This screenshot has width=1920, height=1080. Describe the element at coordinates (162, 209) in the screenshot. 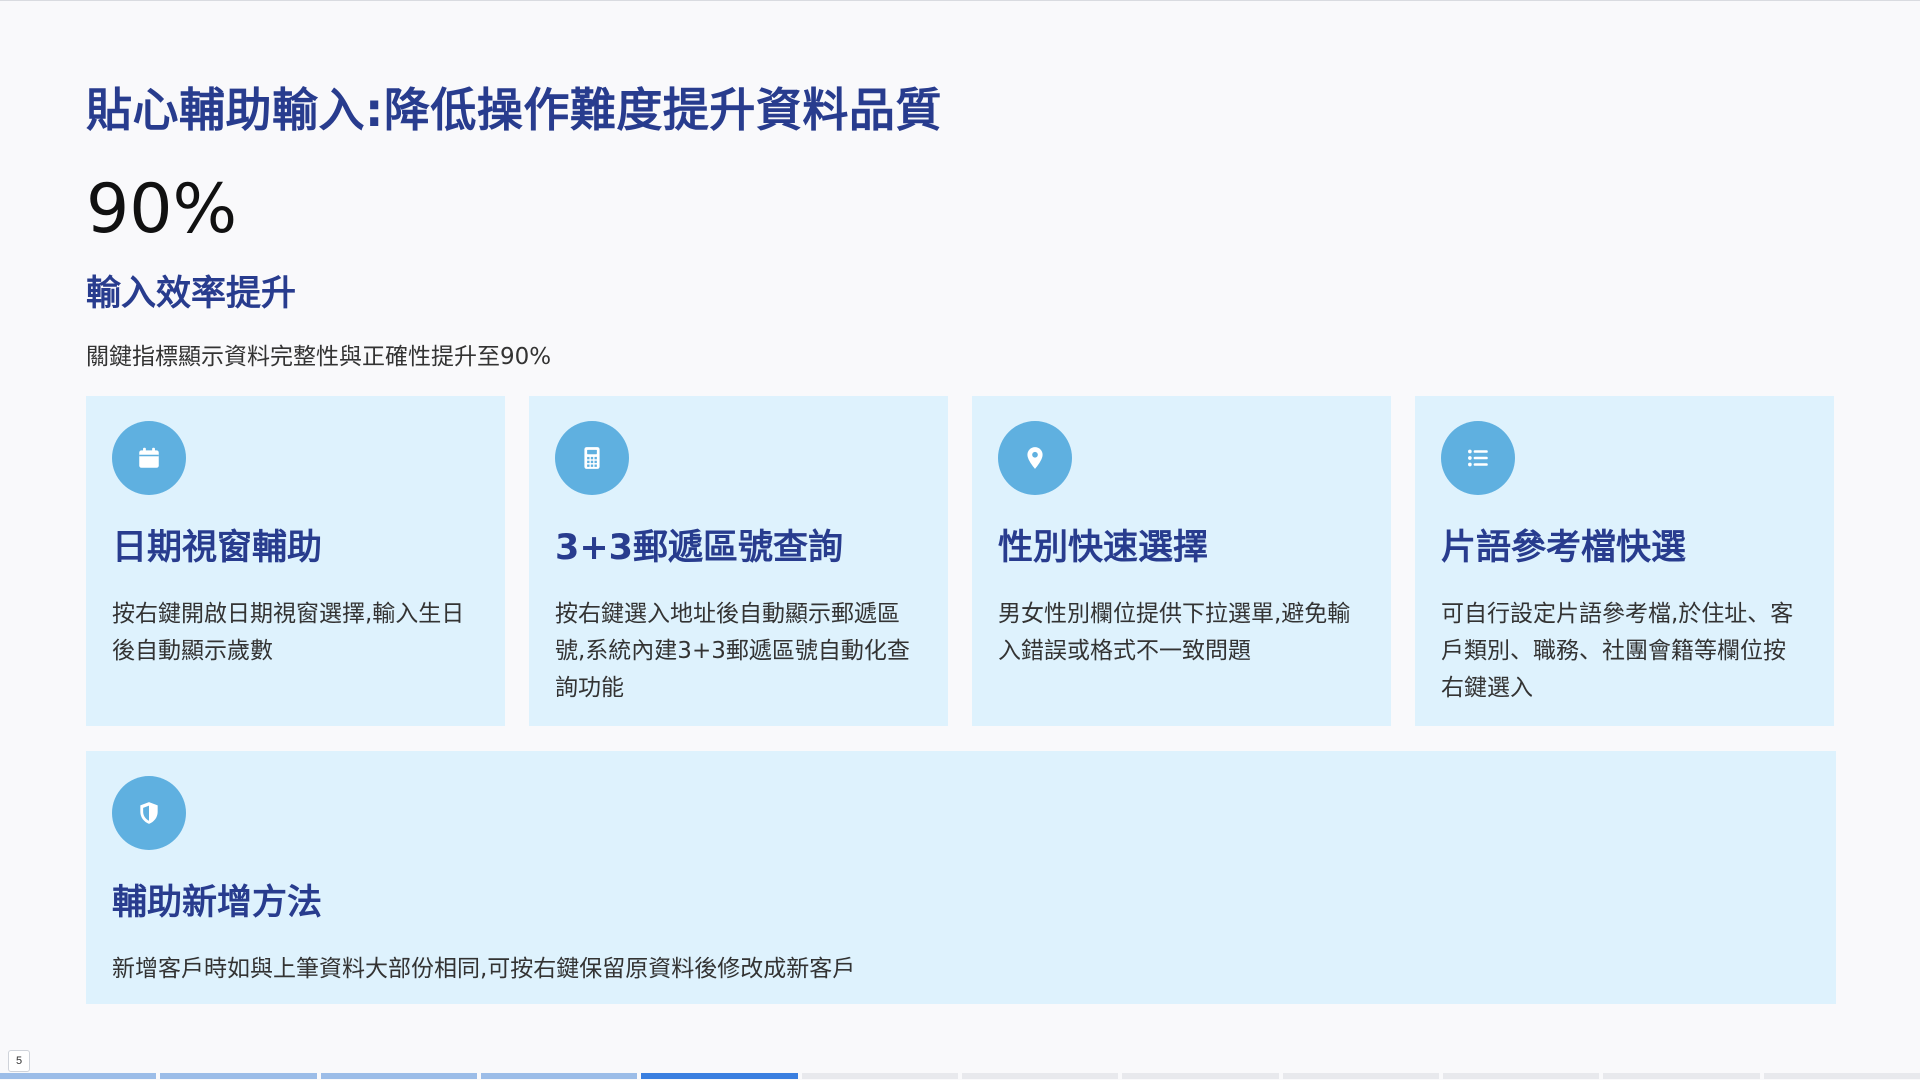

I see `stat-value: 90%` at that location.